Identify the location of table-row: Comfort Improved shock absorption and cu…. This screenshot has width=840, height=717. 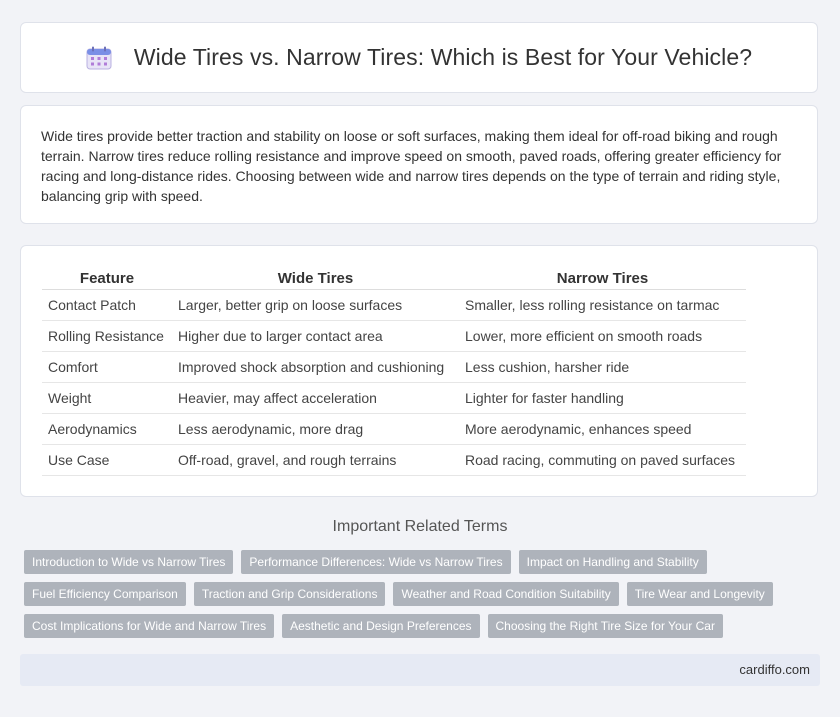
(394, 367).